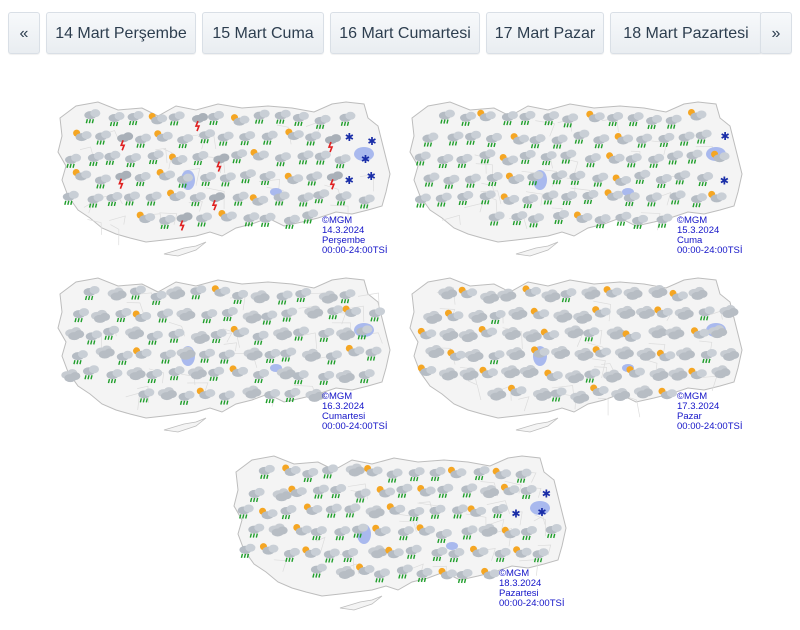 The height and width of the screenshot is (630, 800). Describe the element at coordinates (710, 412) in the screenshot. I see `map-caption-17-mart: ©MGM 17.3.2024 Pazar 00:00-24:00TSİ` at that location.